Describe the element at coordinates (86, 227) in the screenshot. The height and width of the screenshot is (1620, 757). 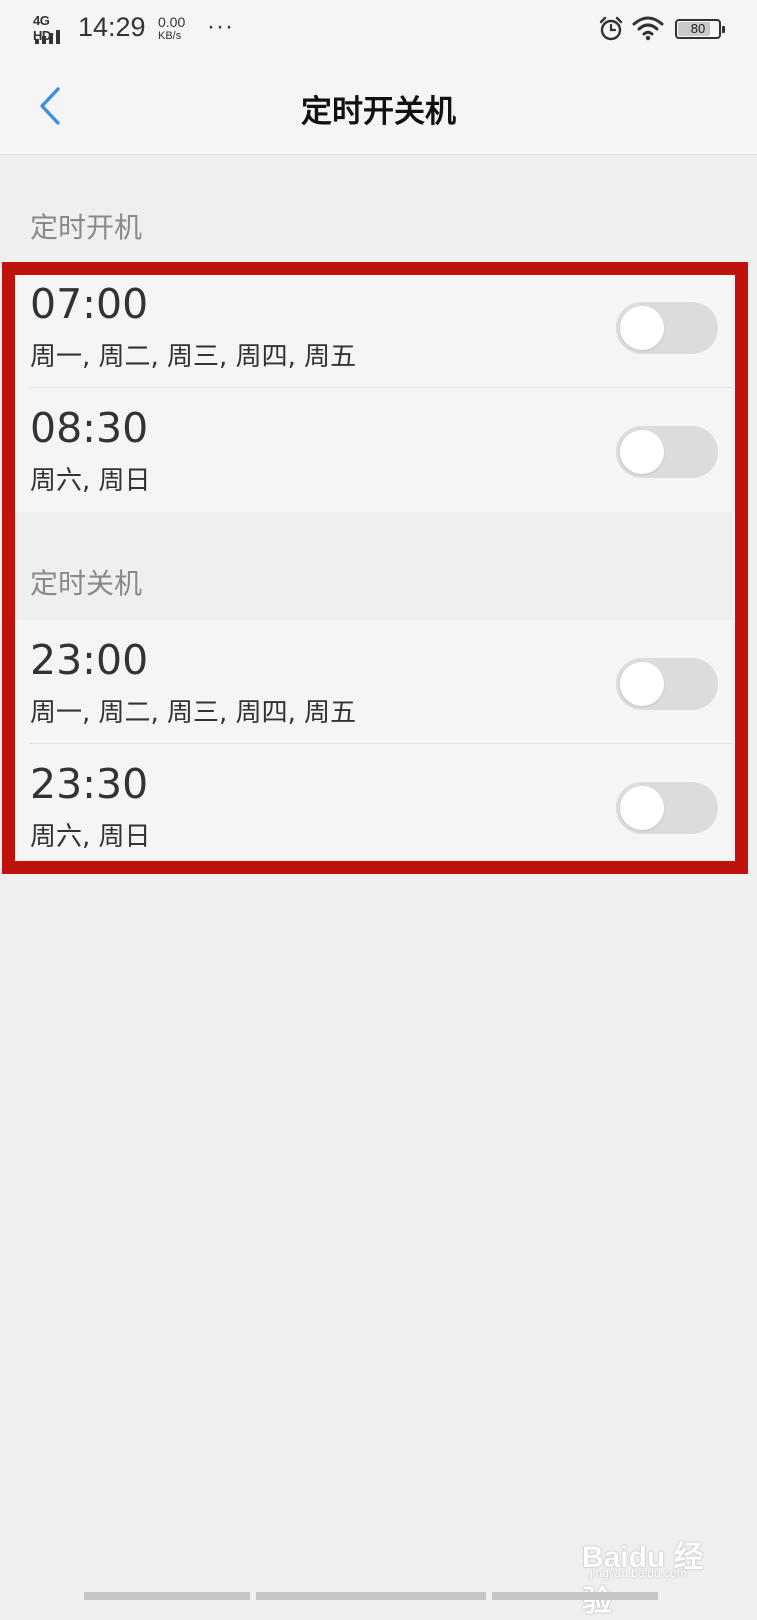
I see `section-label-power-on: 定时开机` at that location.